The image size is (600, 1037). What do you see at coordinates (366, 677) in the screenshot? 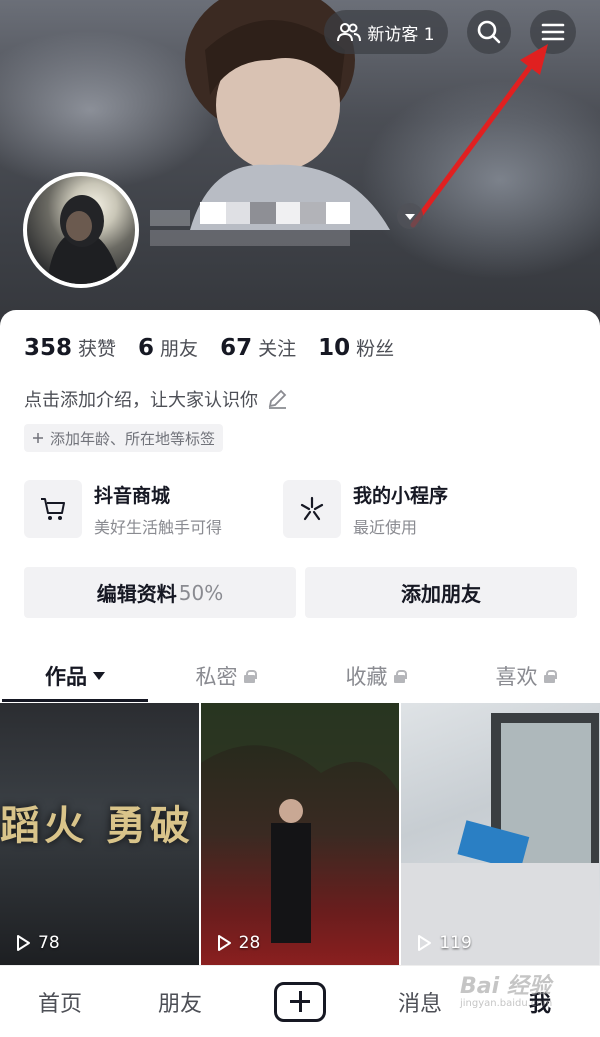
I see `tab-label: 收藏` at bounding box center [366, 677].